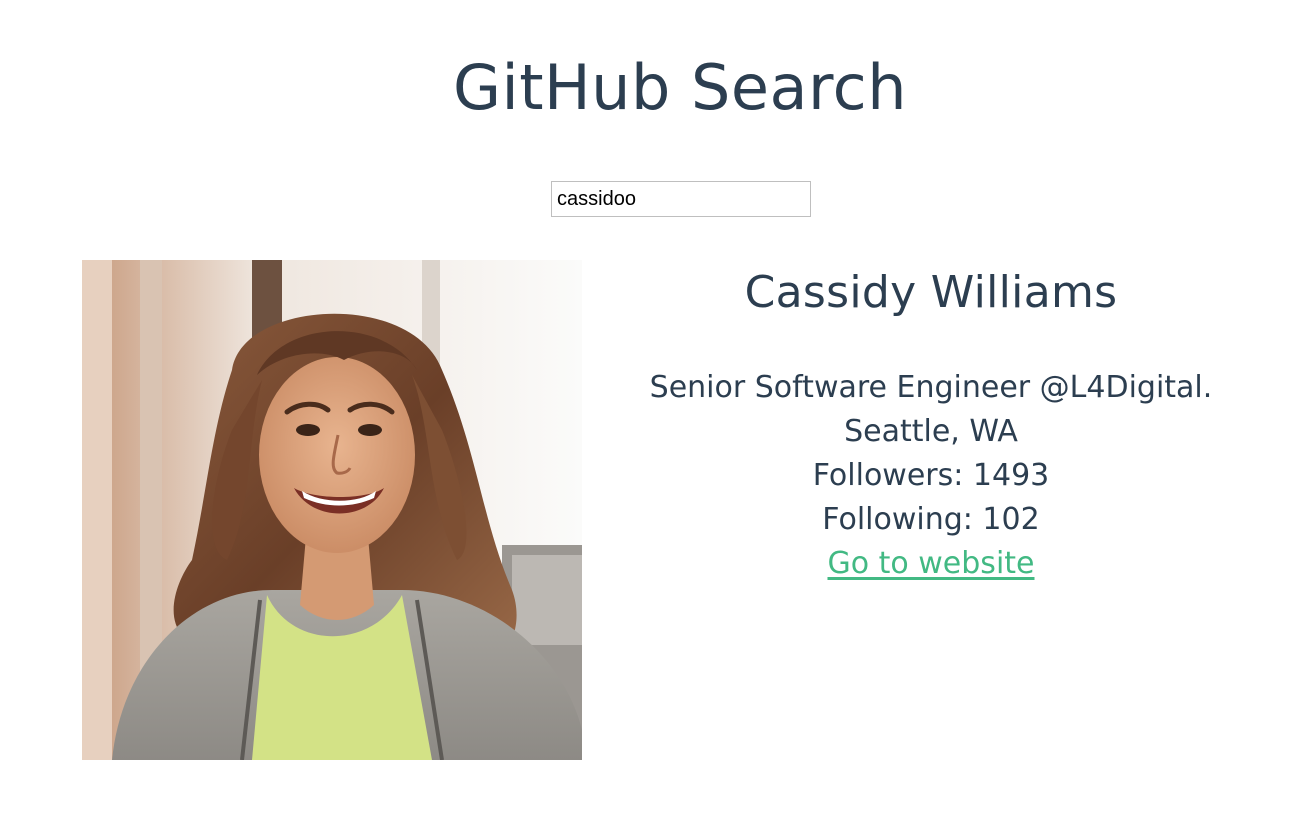  Describe the element at coordinates (931, 387) in the screenshot. I see `profile-bio: Senior Software Engineer @L4Digital.` at that location.